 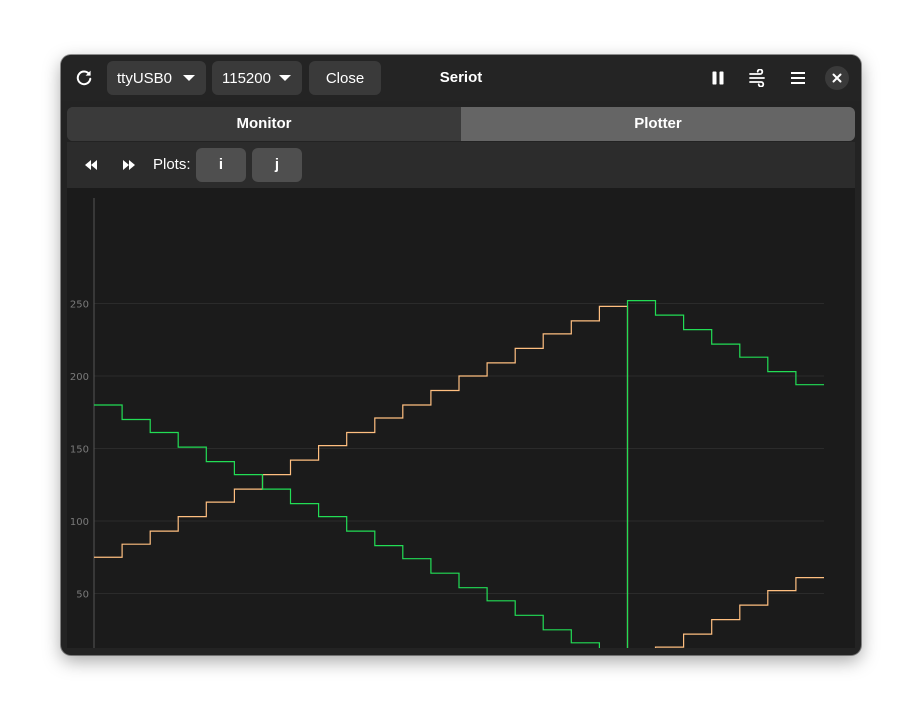 I want to click on y-tick-label: 150, so click(x=79, y=450).